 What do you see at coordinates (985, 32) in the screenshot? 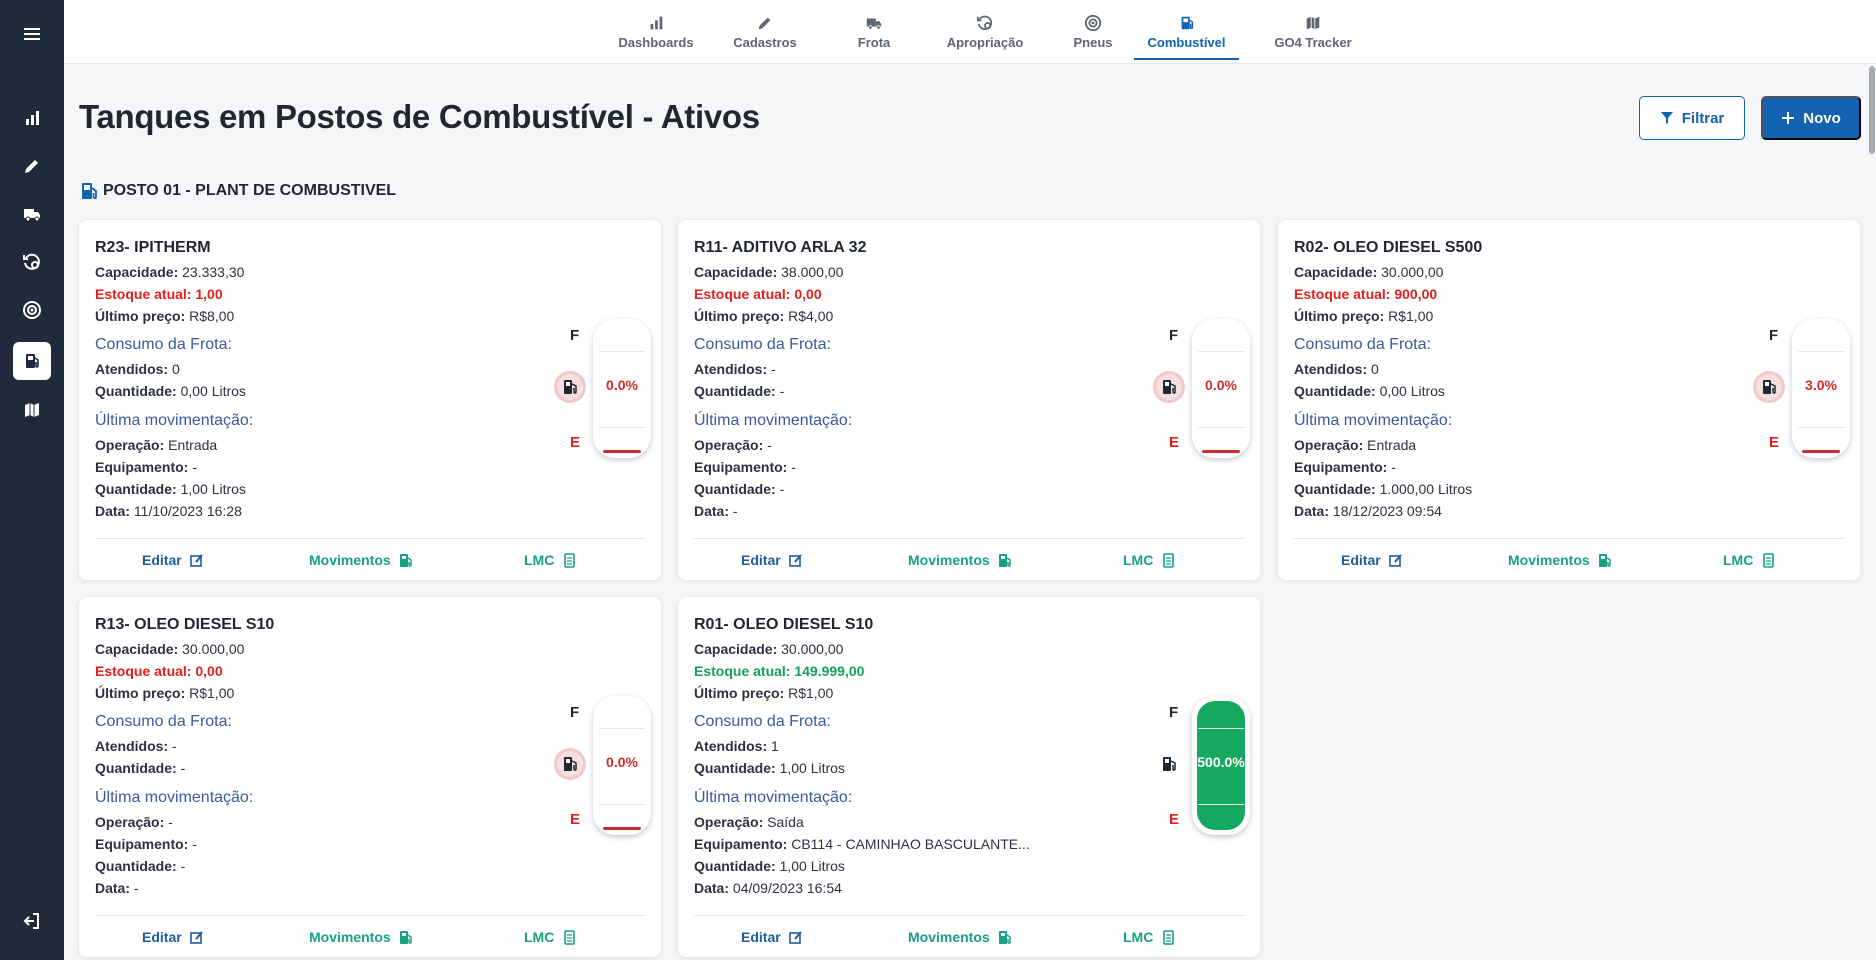
I see `tab-apropriacao: Apropriação` at bounding box center [985, 32].